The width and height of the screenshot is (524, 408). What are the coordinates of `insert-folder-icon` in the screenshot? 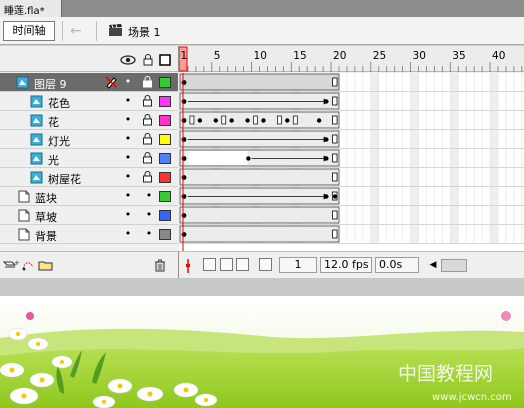 It's located at (46, 265).